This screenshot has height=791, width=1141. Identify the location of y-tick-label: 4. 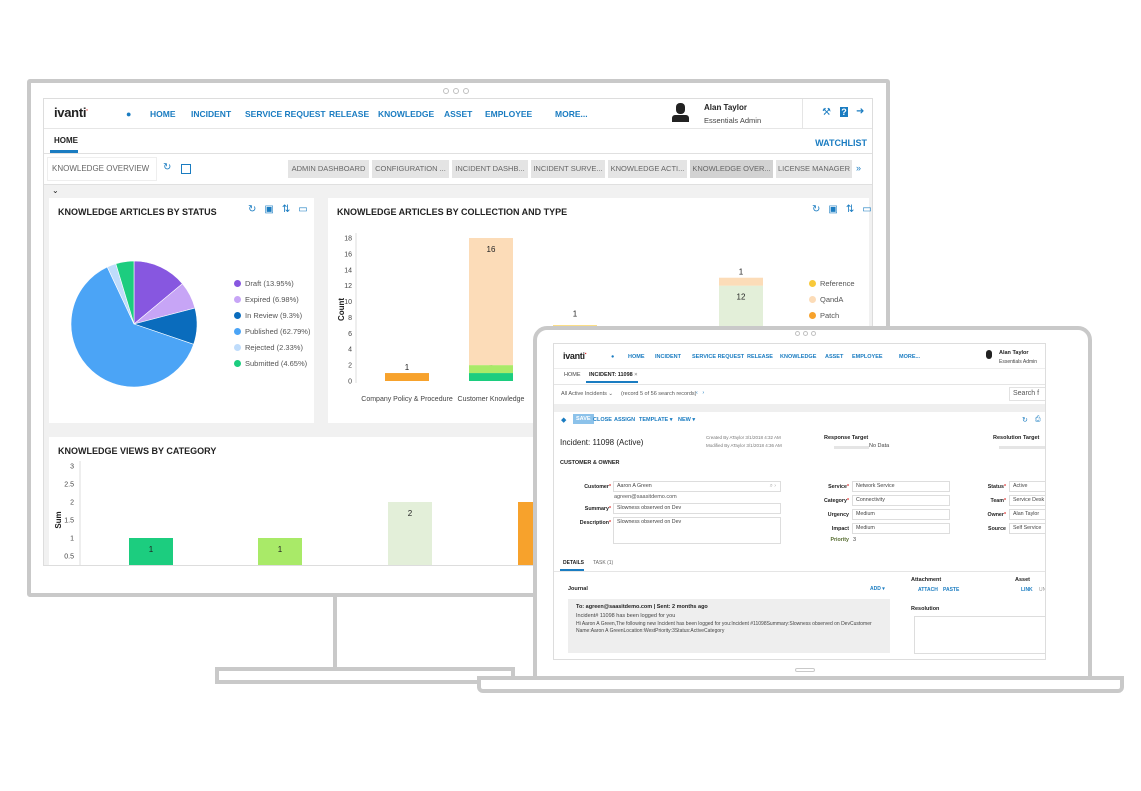
(350, 350).